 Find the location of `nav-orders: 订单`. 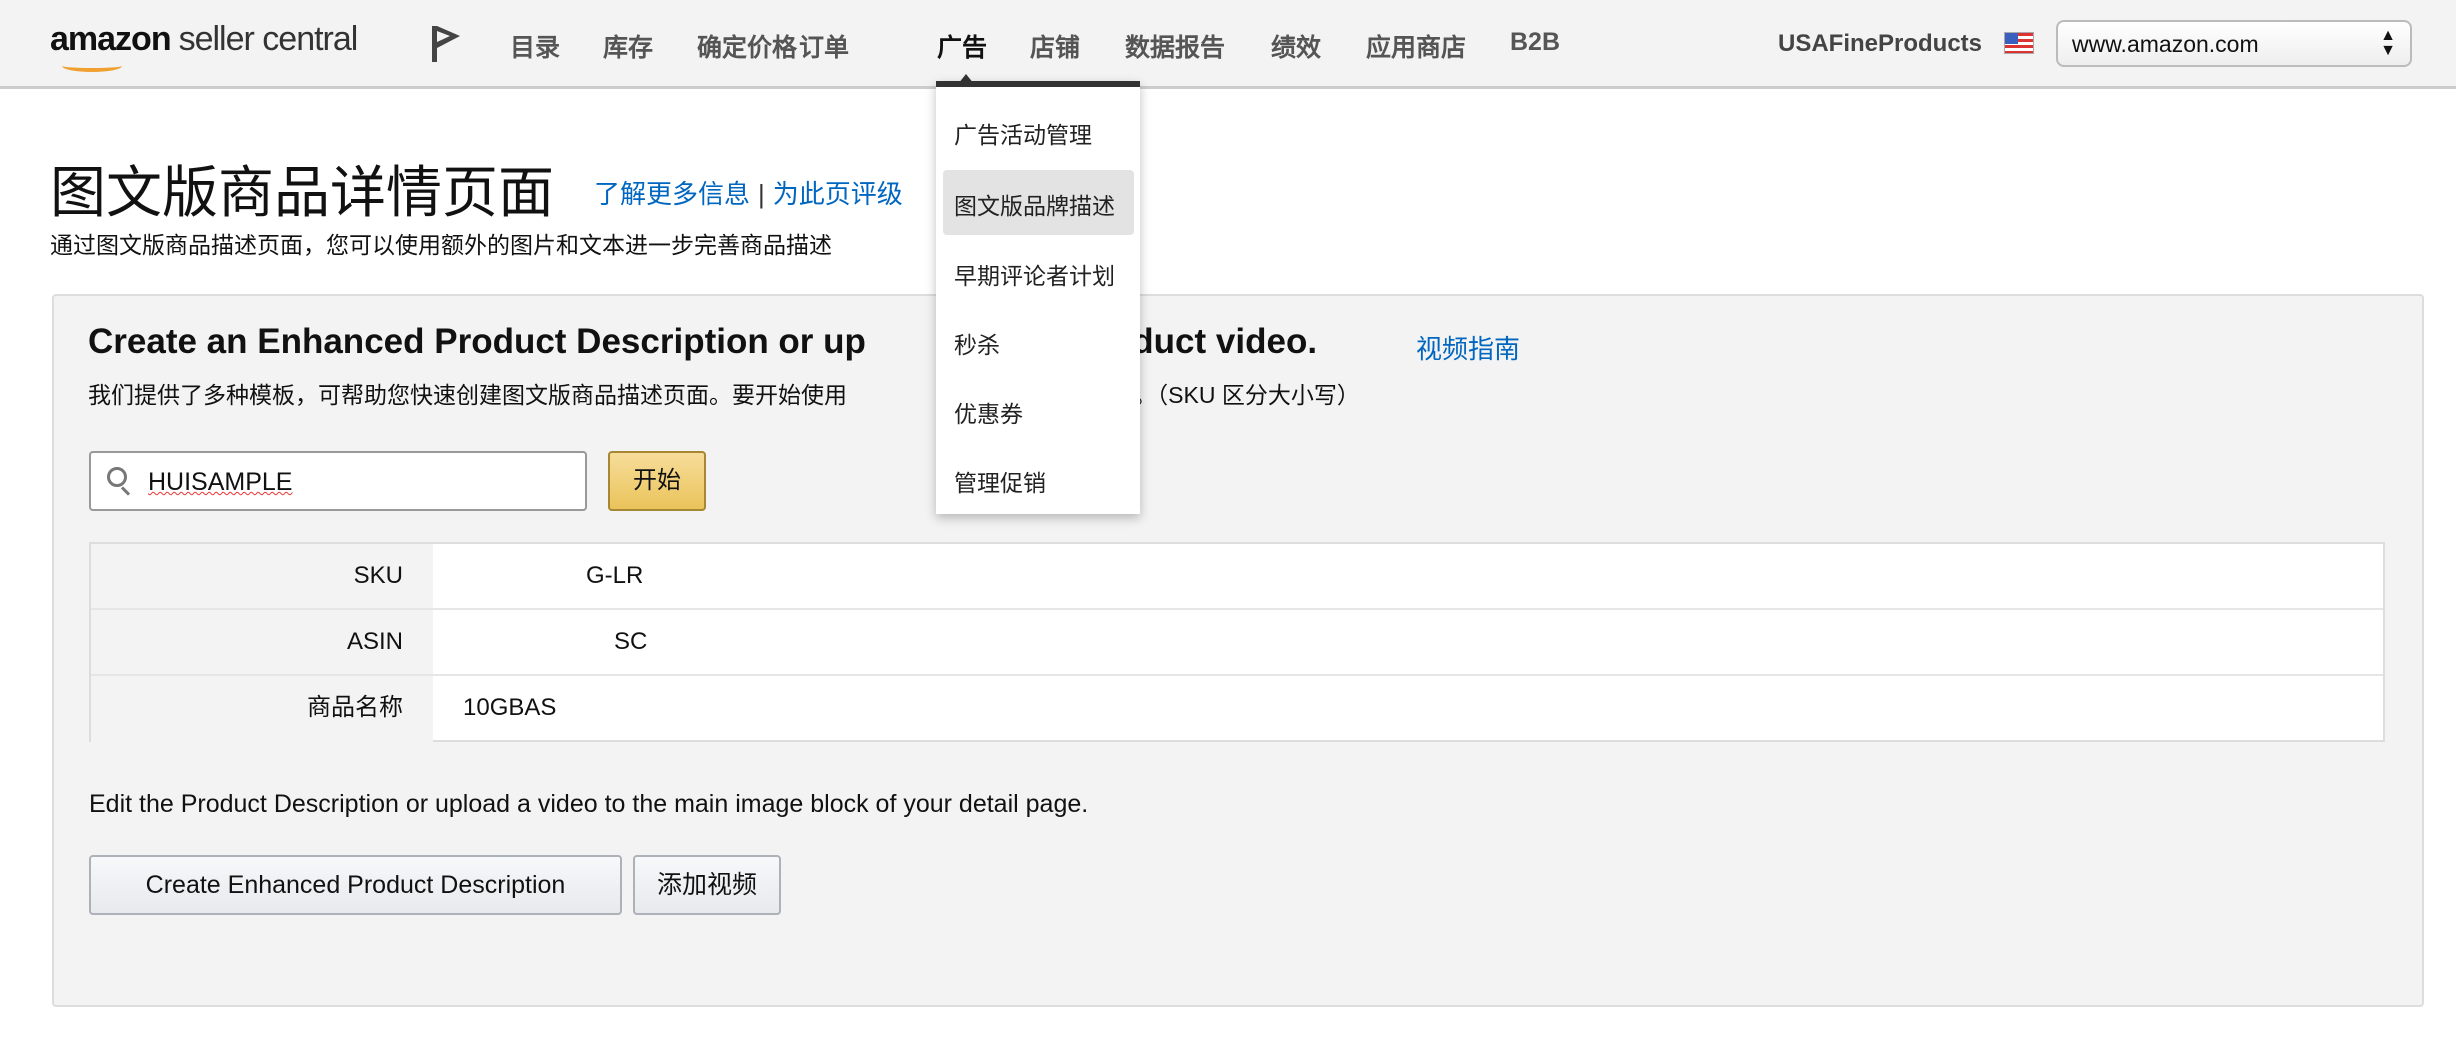

nav-orders: 订单 is located at coordinates (824, 46).